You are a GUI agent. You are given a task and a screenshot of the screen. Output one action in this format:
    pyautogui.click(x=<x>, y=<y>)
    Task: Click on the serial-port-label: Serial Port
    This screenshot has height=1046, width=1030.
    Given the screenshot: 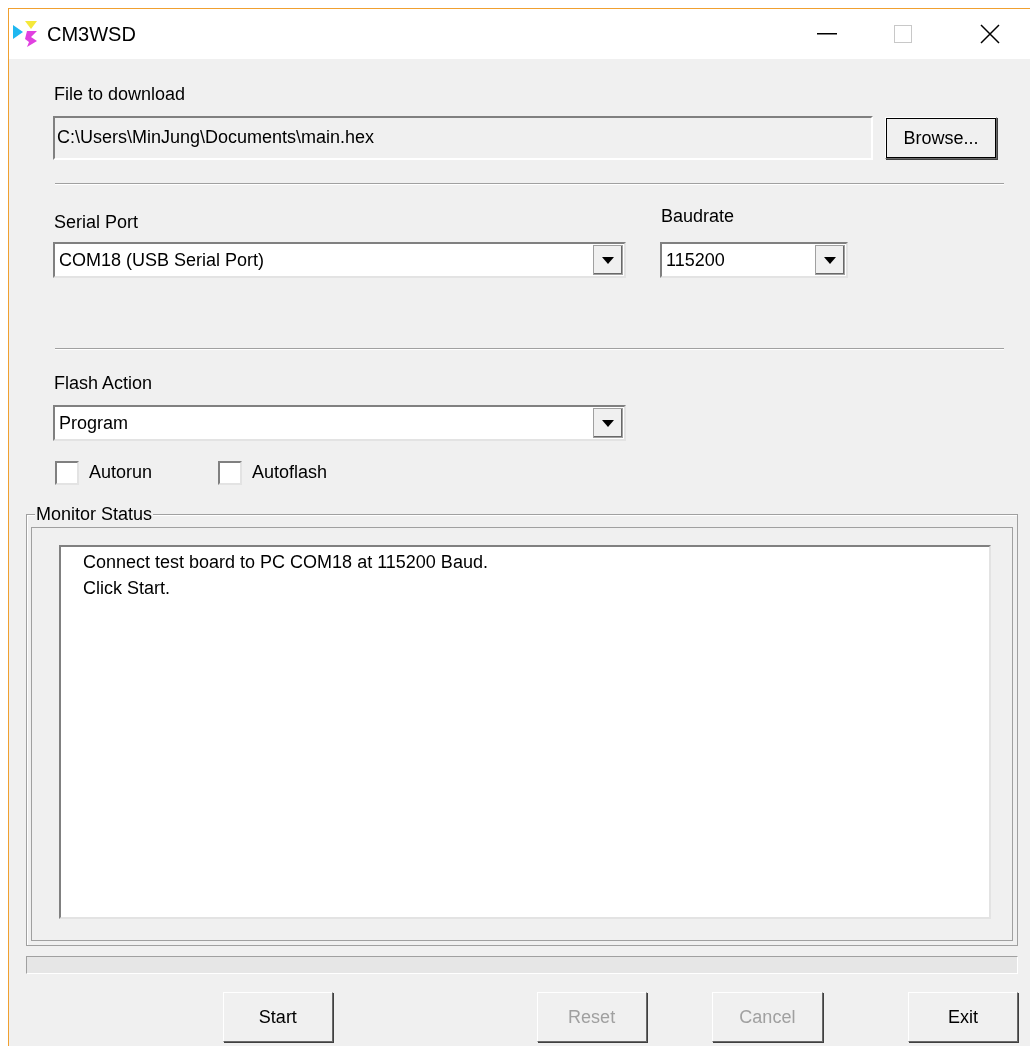 What is the action you would take?
    pyautogui.click(x=97, y=222)
    